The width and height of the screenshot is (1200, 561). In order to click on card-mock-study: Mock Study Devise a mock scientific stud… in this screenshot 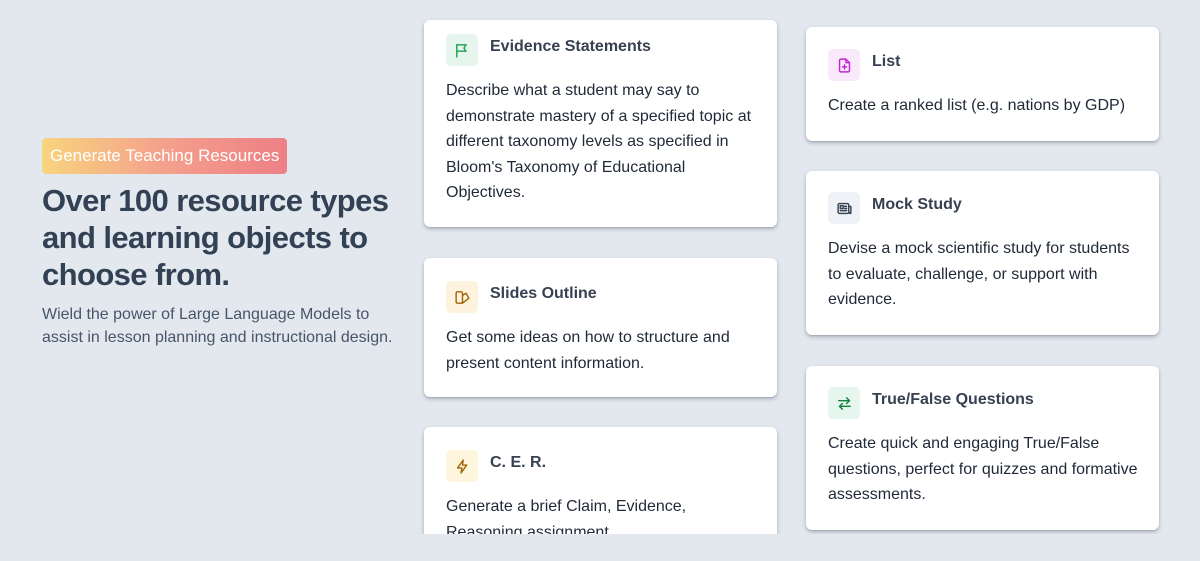, I will do `click(982, 253)`.